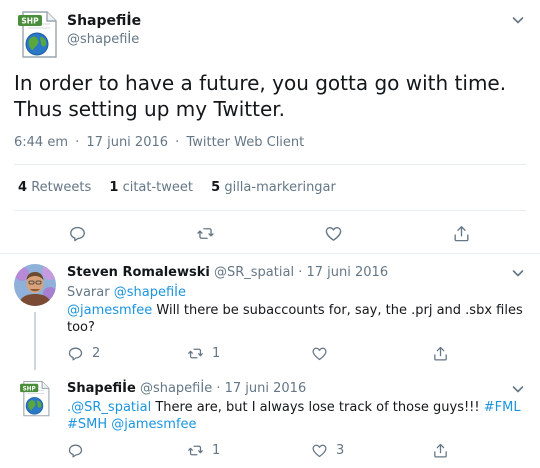 The image size is (540, 468). Describe the element at coordinates (114, 187) in the screenshot. I see `quotes-count: 1` at that location.